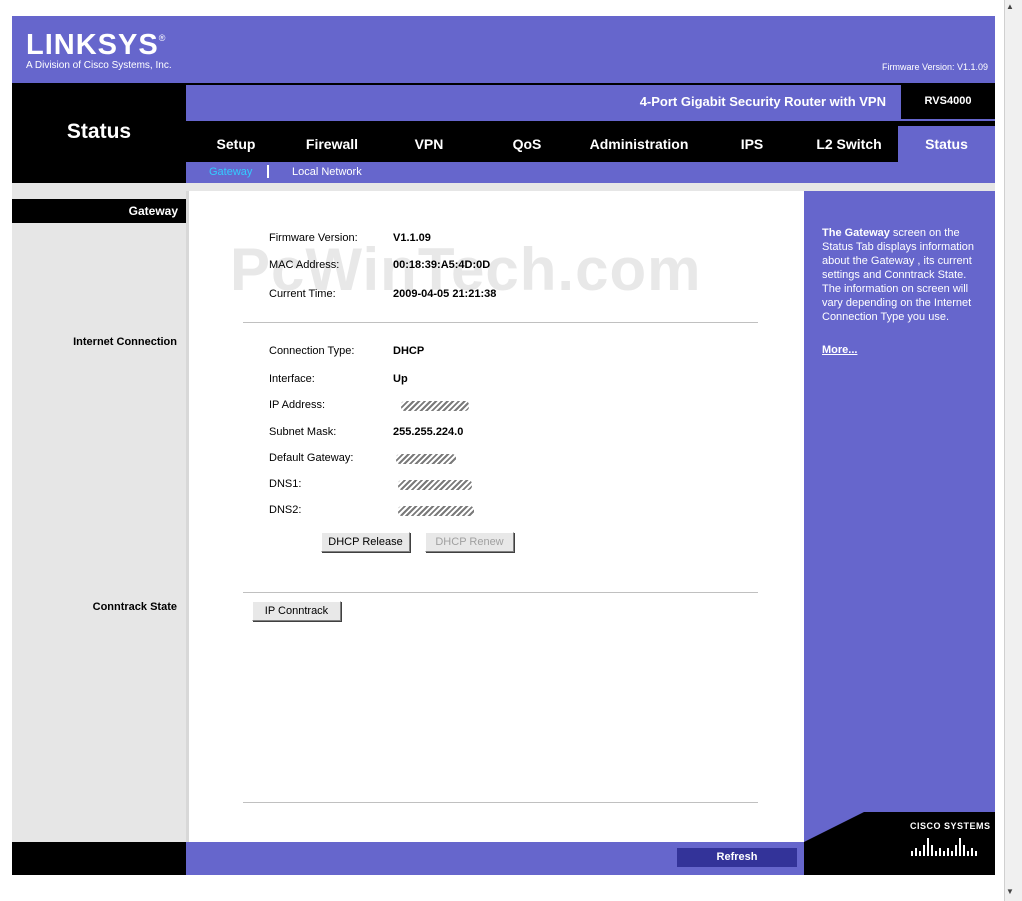 This screenshot has width=1022, height=901. Describe the element at coordinates (99, 65) in the screenshot. I see `brand-subtitle: A Division of Cisco Systems, Inc.` at that location.